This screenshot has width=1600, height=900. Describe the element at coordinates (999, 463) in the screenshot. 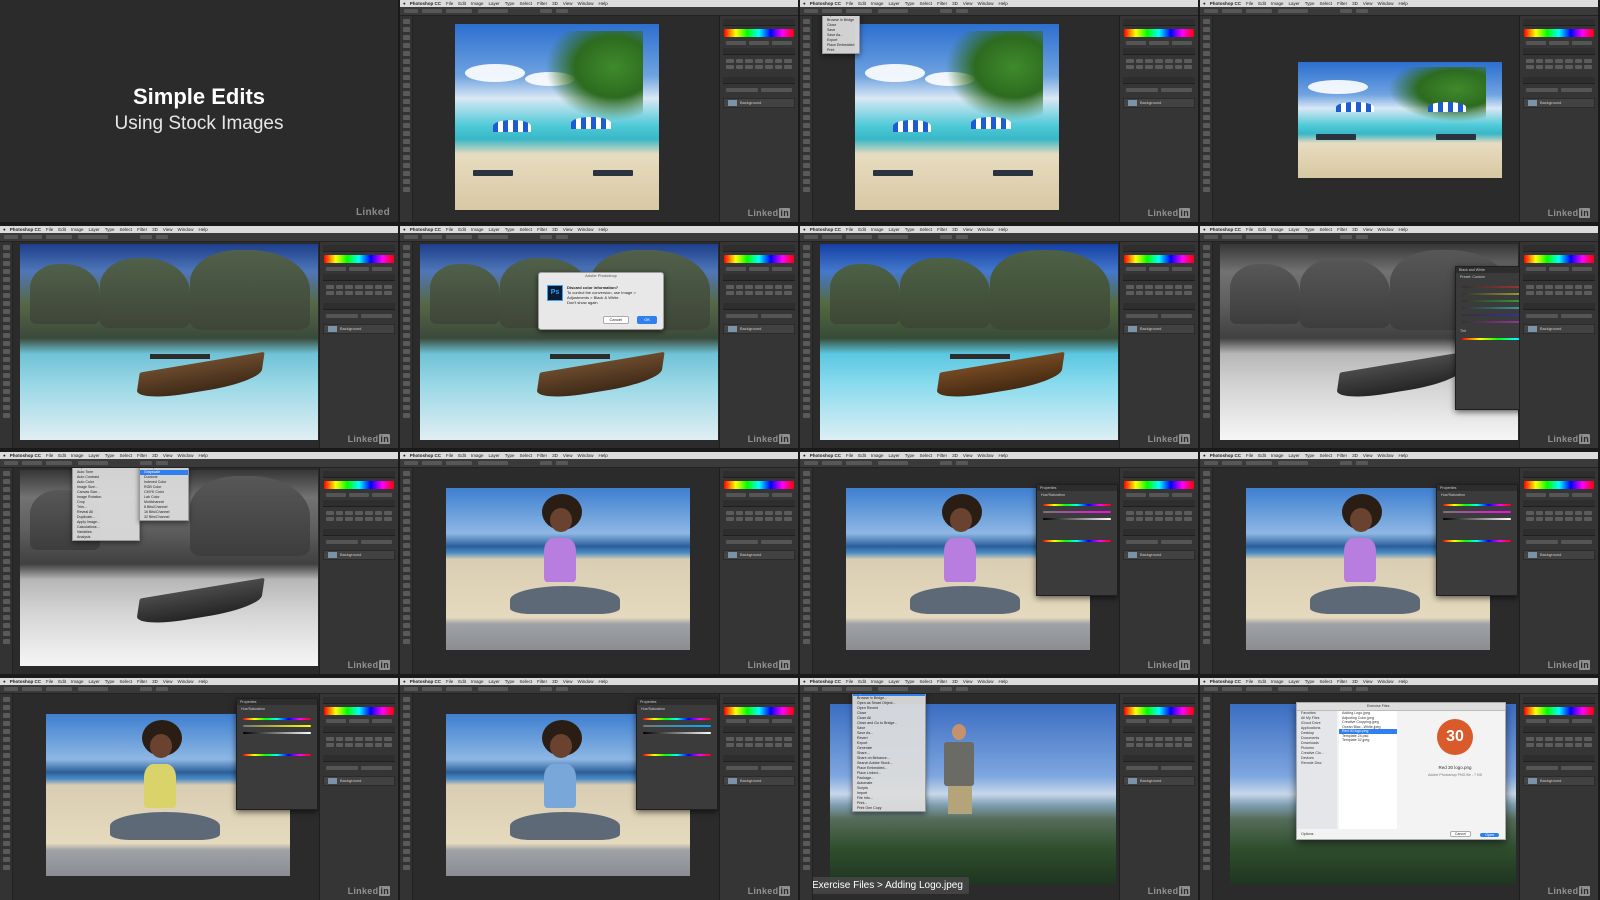

I see `options-bar` at that location.